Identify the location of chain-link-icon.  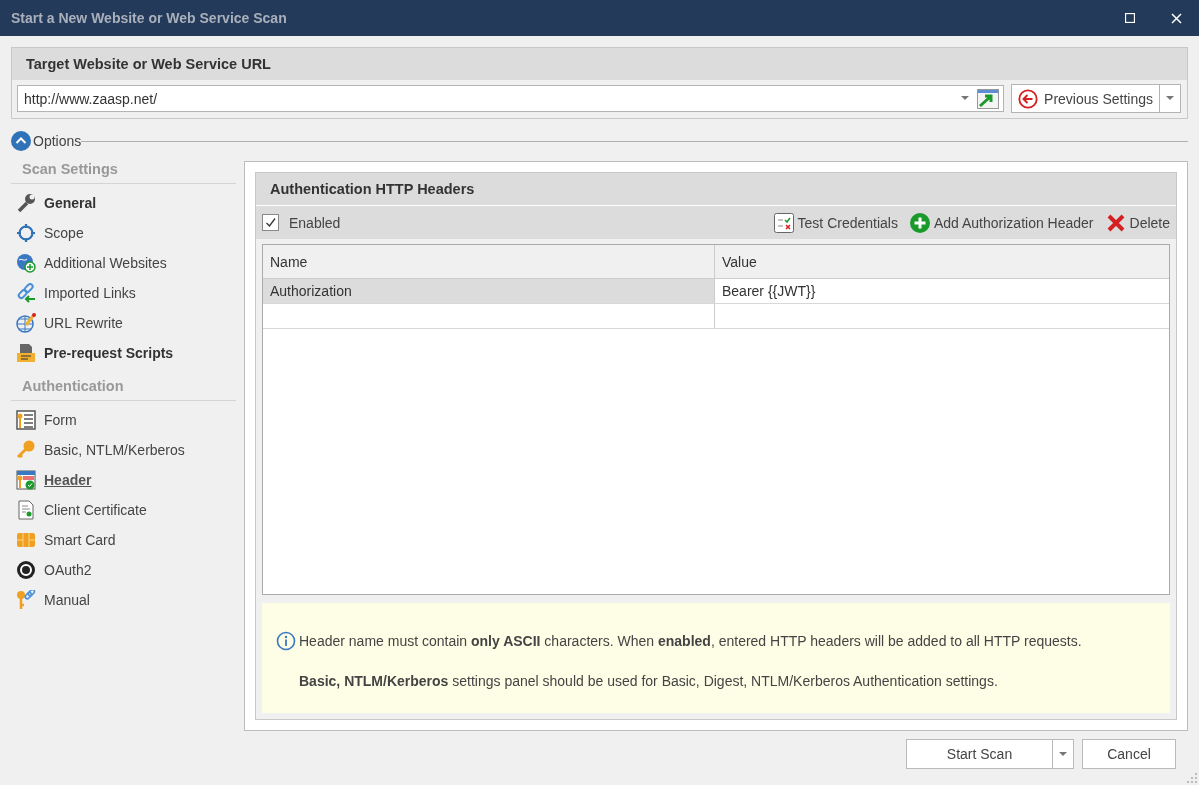
(26, 293).